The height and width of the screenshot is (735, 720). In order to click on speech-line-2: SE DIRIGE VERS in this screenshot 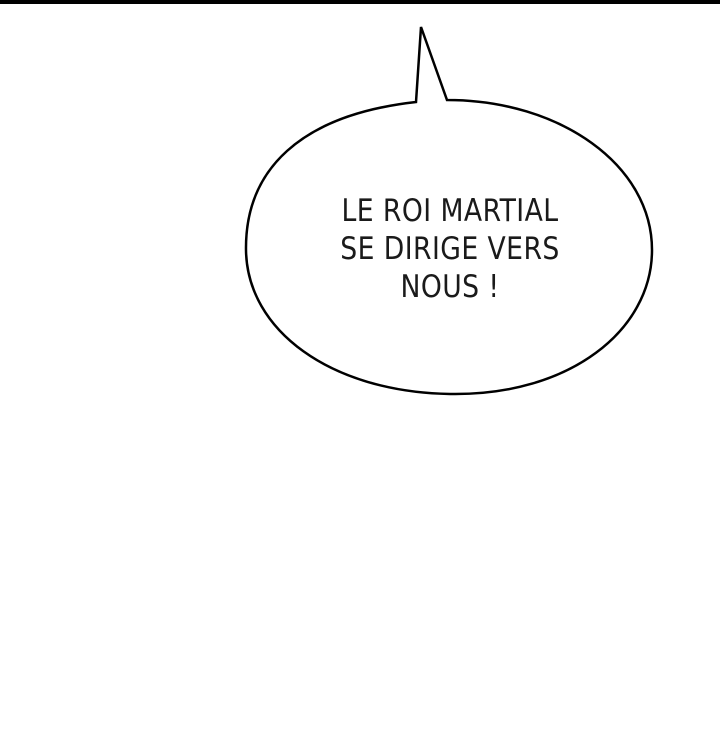, I will do `click(450, 249)`.